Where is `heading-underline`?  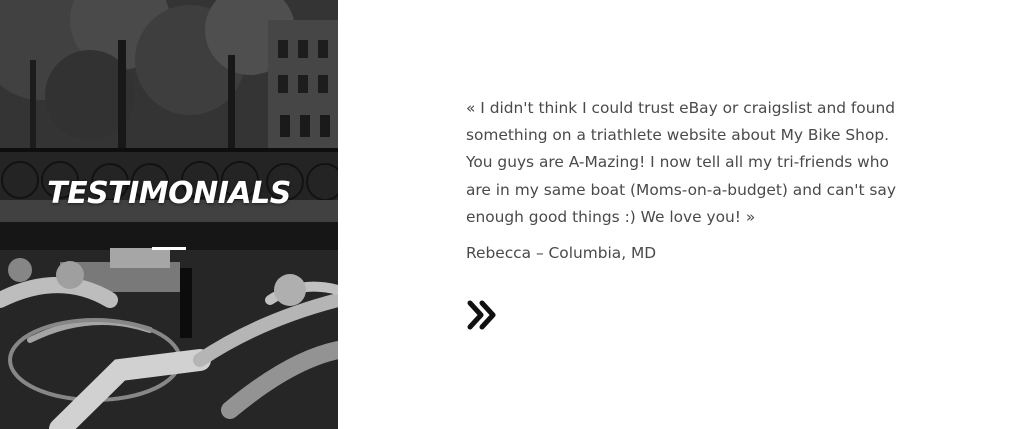 heading-underline is located at coordinates (169, 248).